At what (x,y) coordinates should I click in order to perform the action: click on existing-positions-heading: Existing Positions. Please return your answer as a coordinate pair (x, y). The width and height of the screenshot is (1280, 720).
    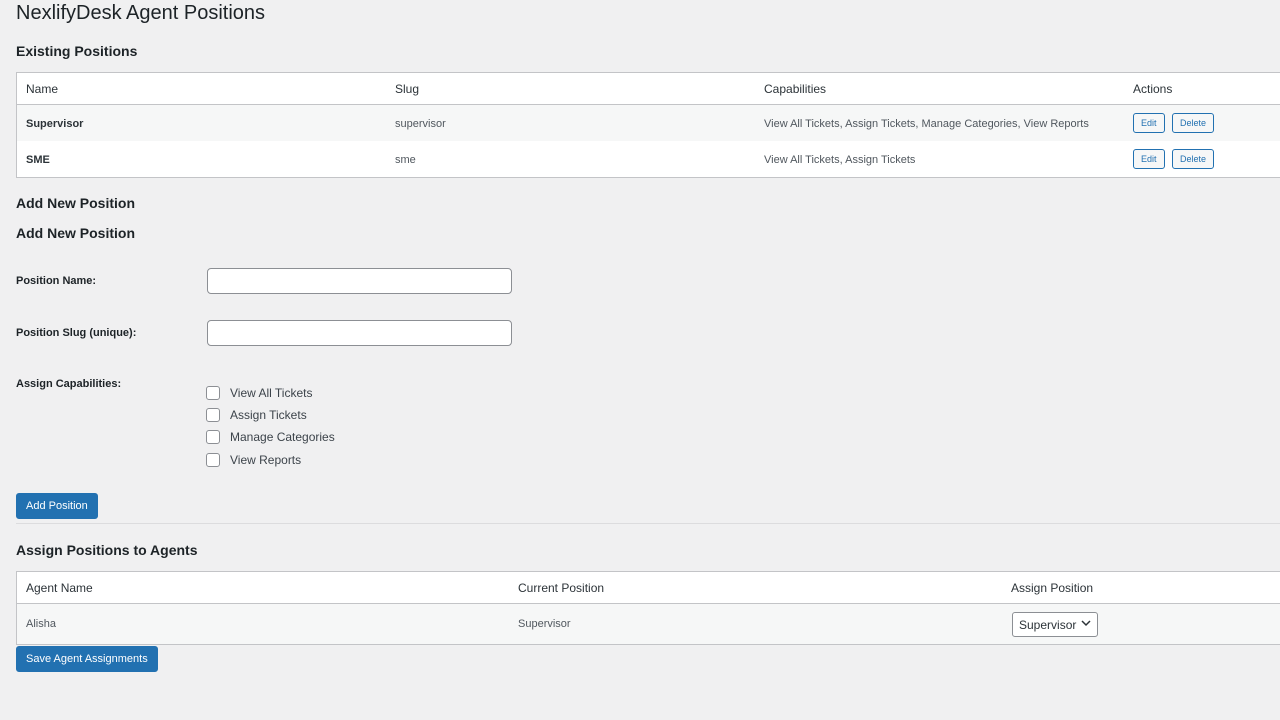
    Looking at the image, I should click on (77, 51).